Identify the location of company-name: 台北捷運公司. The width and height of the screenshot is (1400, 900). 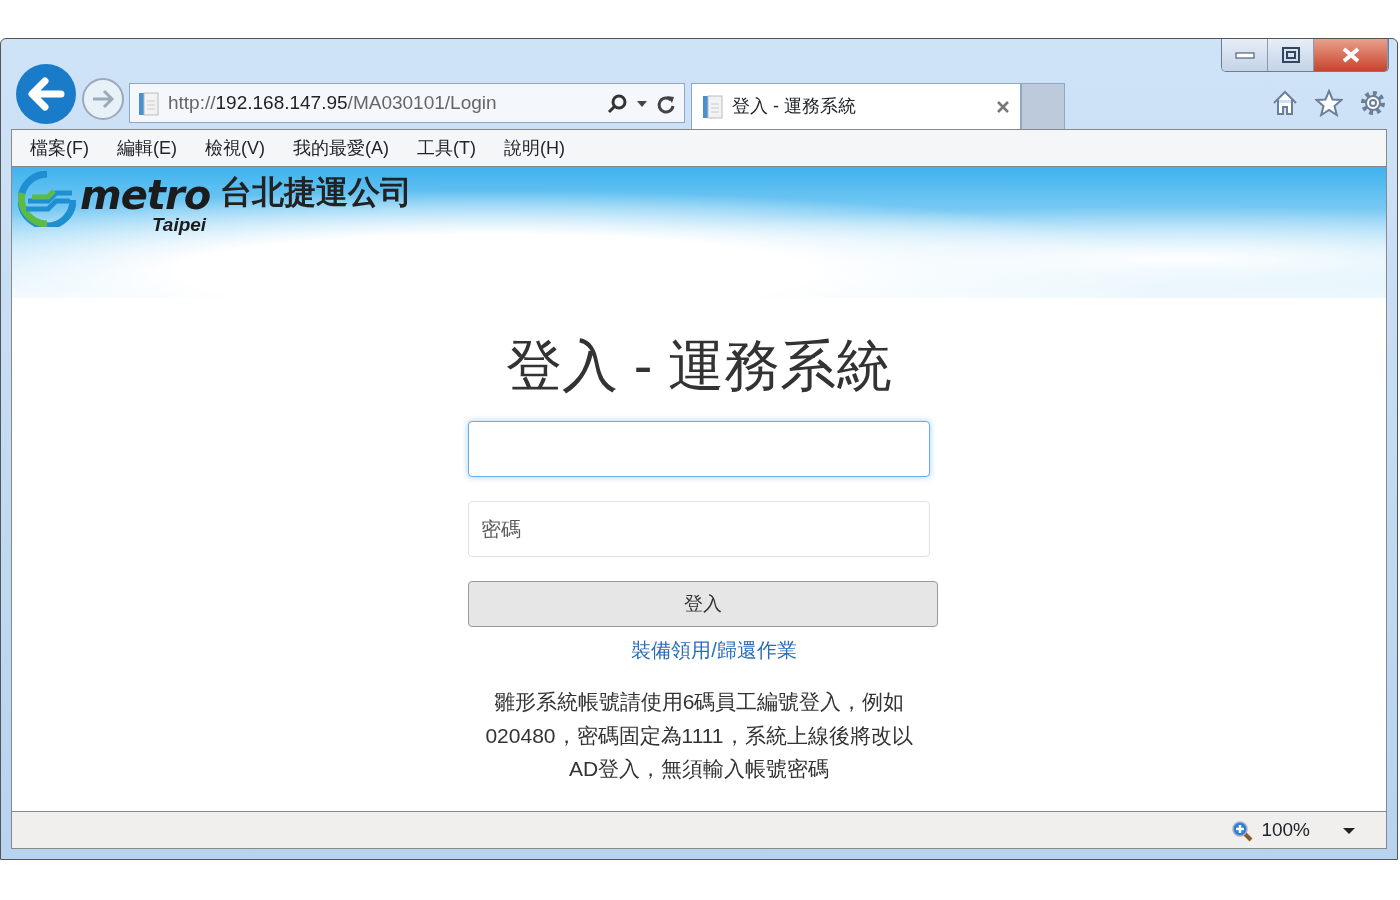
(316, 193).